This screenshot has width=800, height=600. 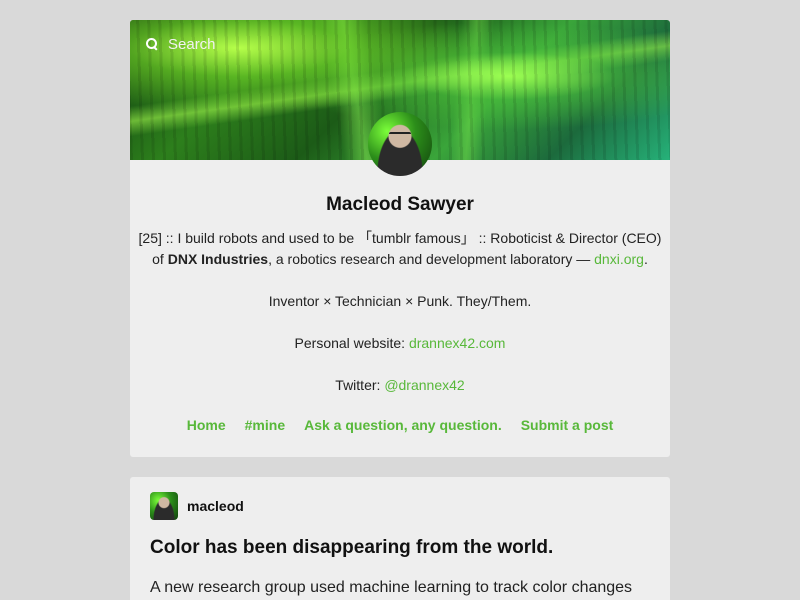 I want to click on nav-submit-link: Submit a post, so click(x=567, y=425).